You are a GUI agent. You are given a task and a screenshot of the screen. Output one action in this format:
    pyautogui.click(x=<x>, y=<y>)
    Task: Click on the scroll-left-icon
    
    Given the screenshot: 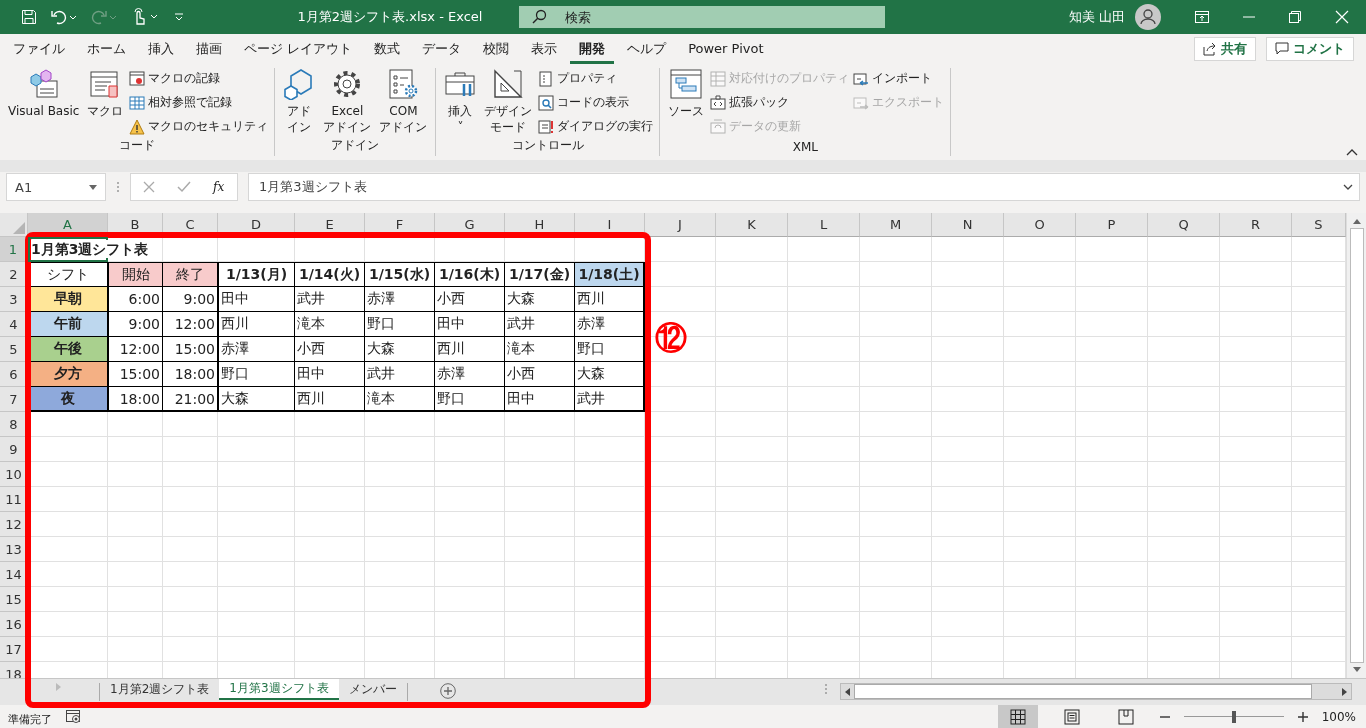 What is the action you would take?
    pyautogui.click(x=847, y=691)
    